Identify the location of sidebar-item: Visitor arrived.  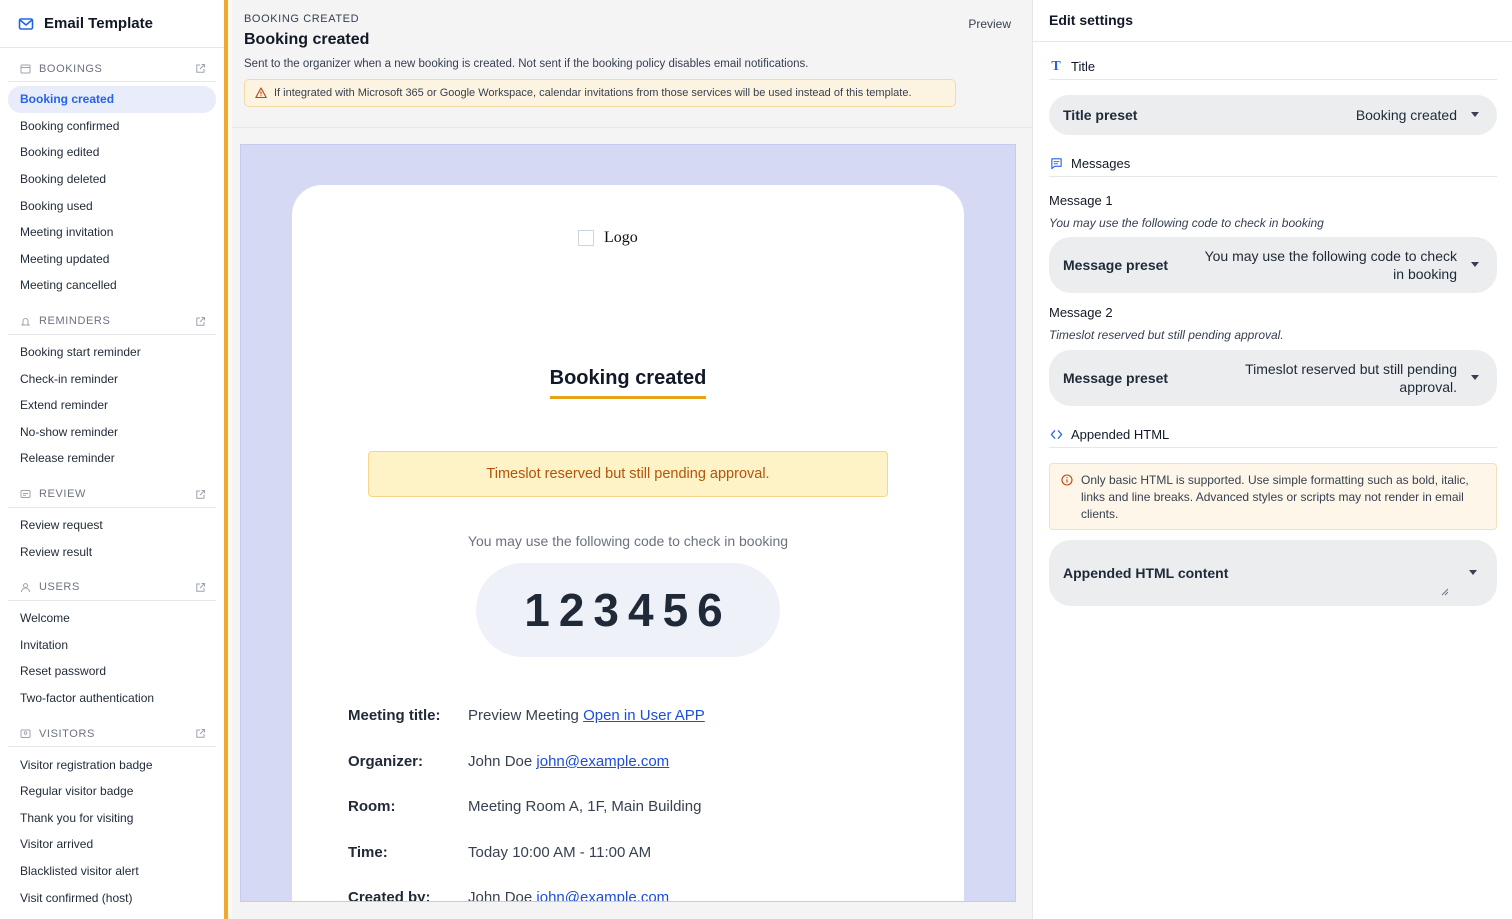
(112, 844).